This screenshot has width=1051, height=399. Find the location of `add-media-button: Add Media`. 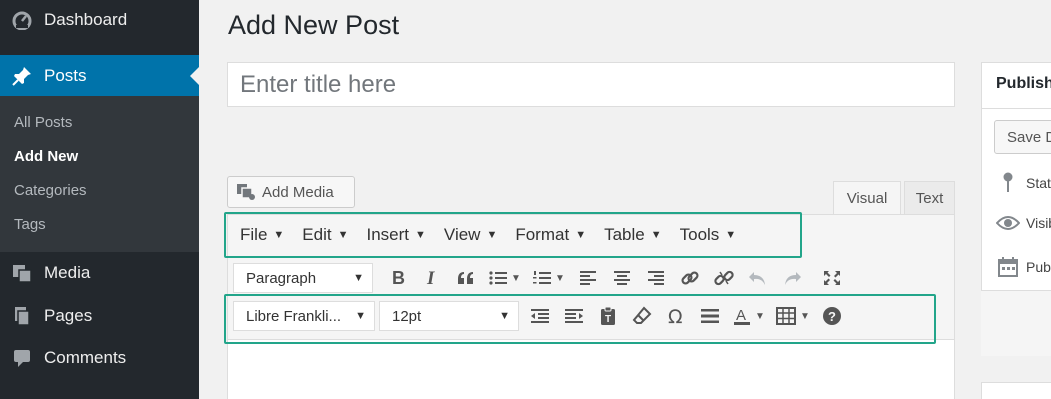

add-media-button: Add Media is located at coordinates (291, 192).